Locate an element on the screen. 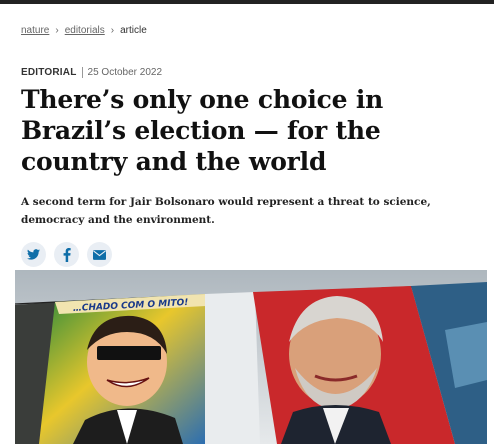 The height and width of the screenshot is (444, 494). article-date: 25 October 2022 is located at coordinates (125, 72).